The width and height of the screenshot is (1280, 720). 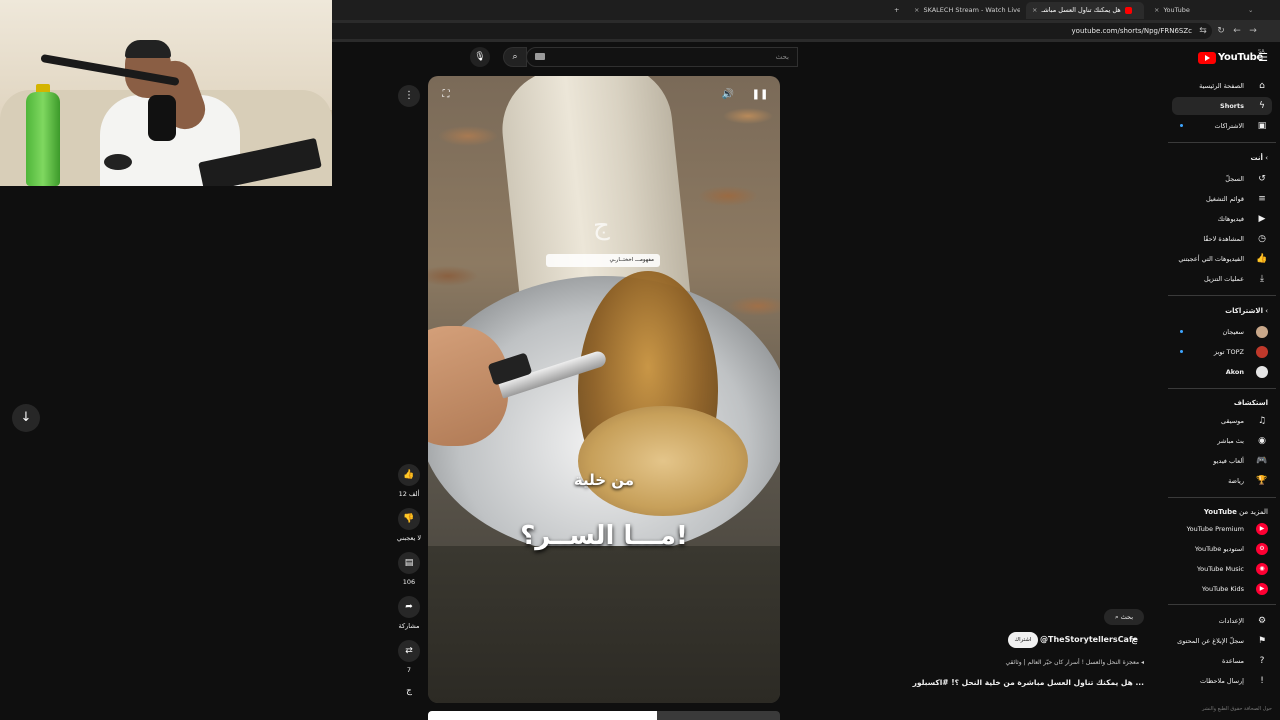 I want to click on sidebar-item-gaming: 🎮 ألعاب فيديو, so click(x=1222, y=461).